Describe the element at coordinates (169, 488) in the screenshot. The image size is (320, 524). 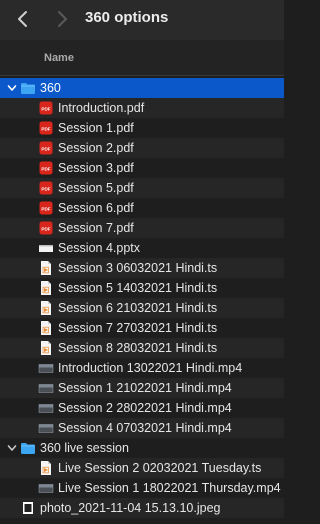
I see `file-row-label: Live Session 1 18022021 Thursday.mp4` at that location.